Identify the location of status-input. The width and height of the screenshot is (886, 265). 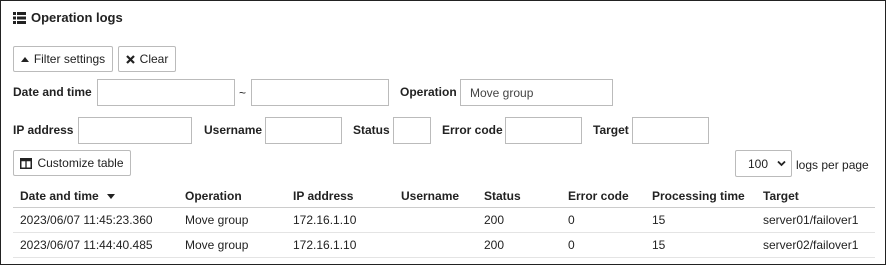
(412, 130).